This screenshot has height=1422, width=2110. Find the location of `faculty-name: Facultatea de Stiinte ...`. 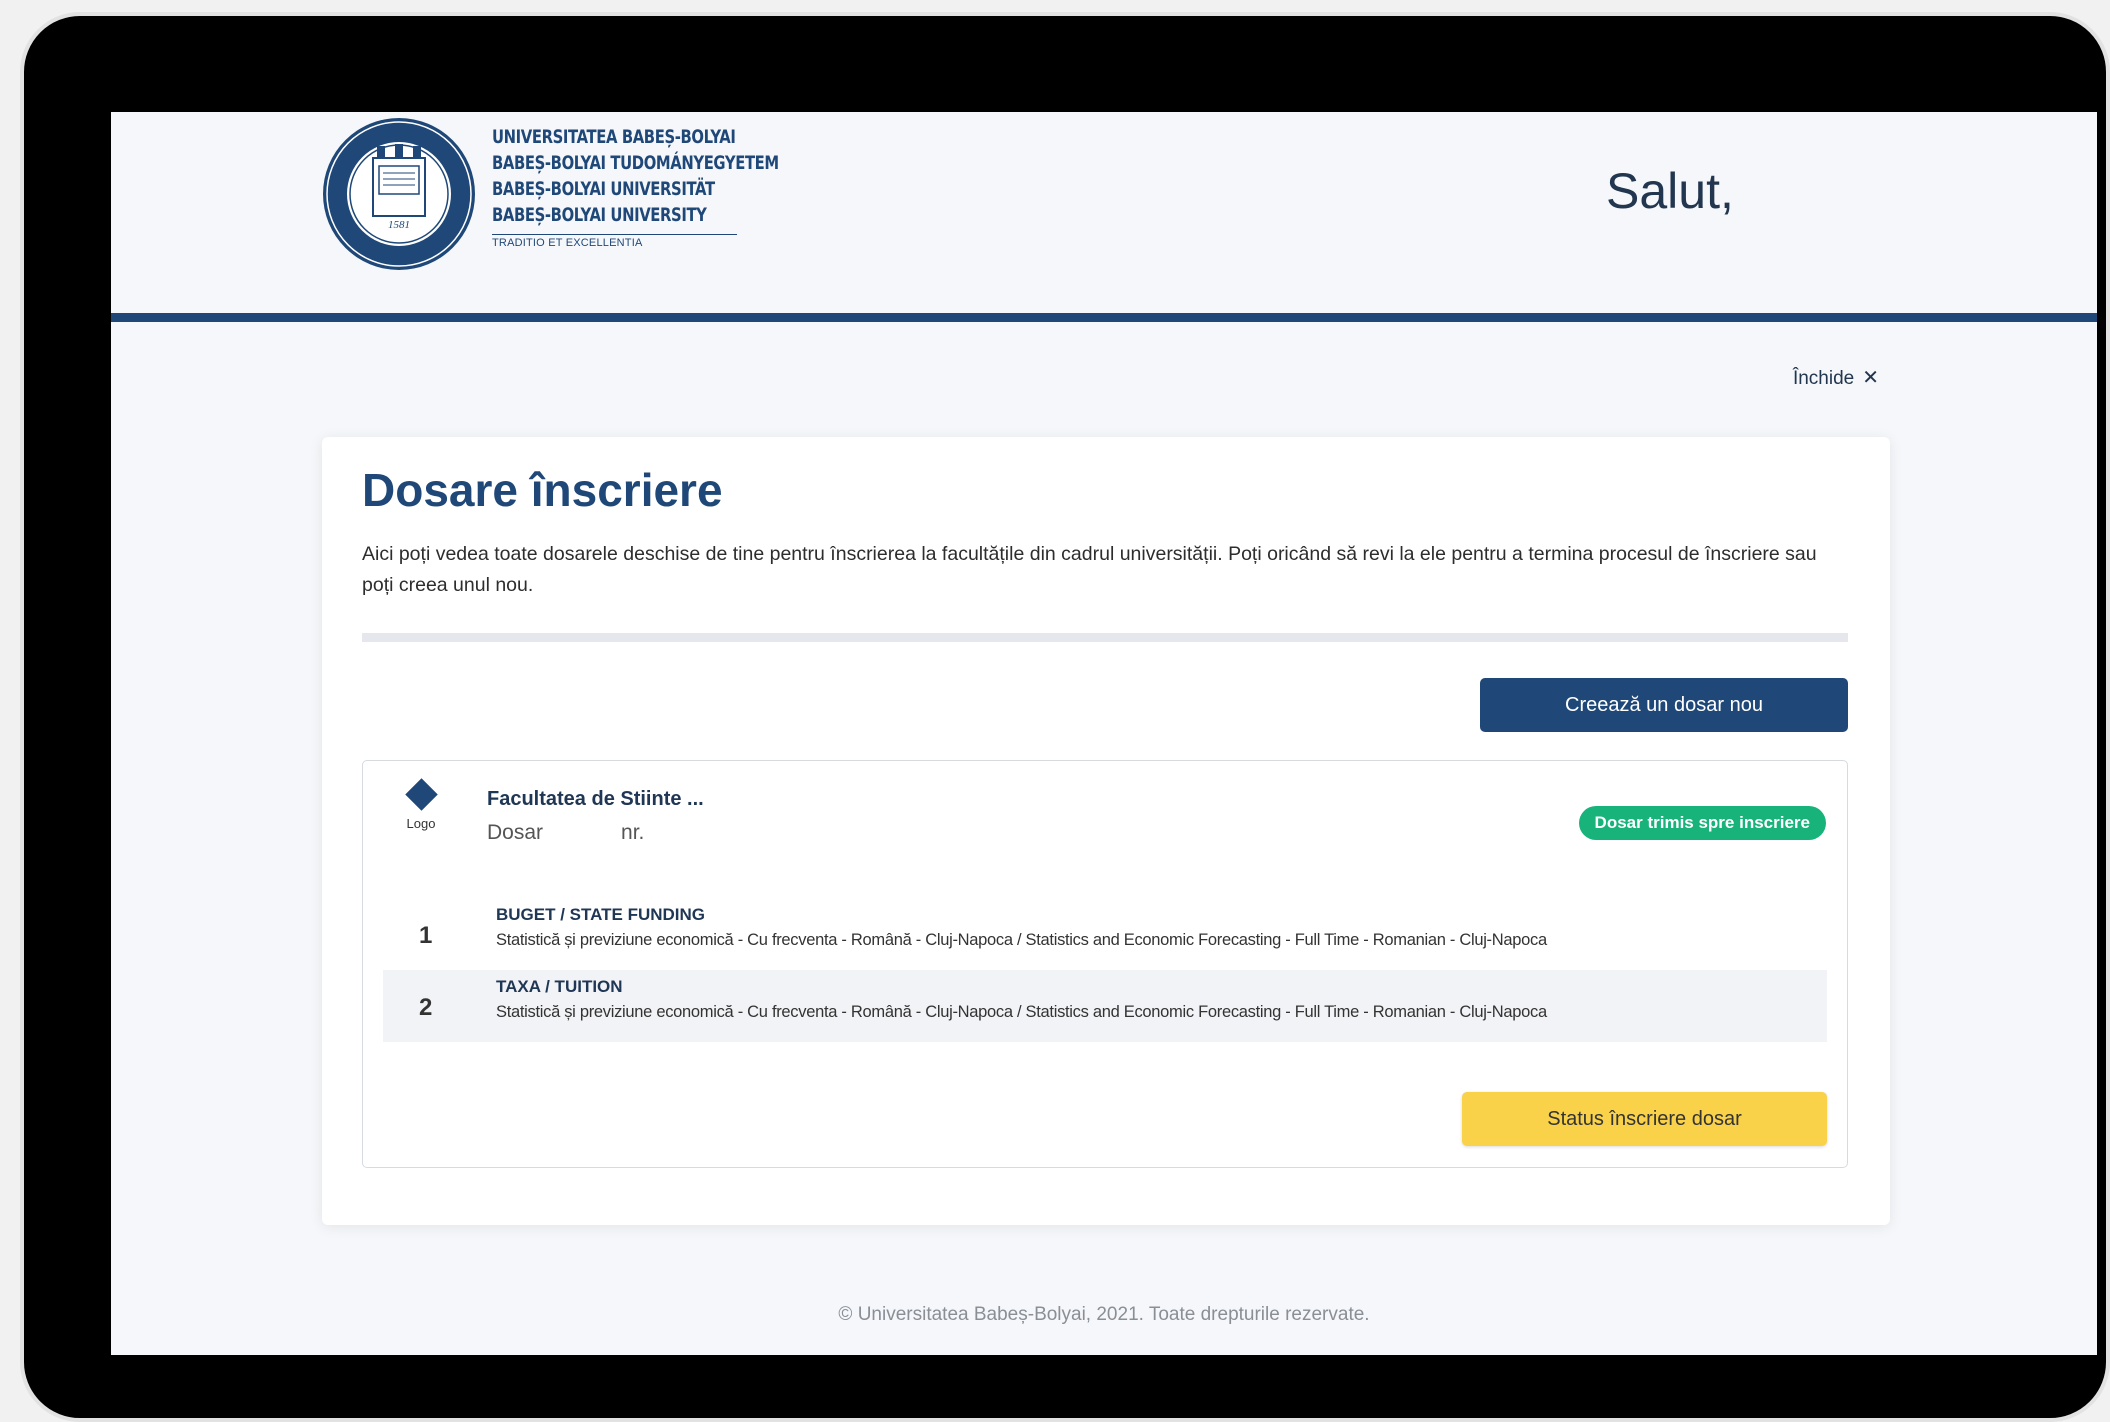

faculty-name: Facultatea de Stiinte ... is located at coordinates (595, 799).